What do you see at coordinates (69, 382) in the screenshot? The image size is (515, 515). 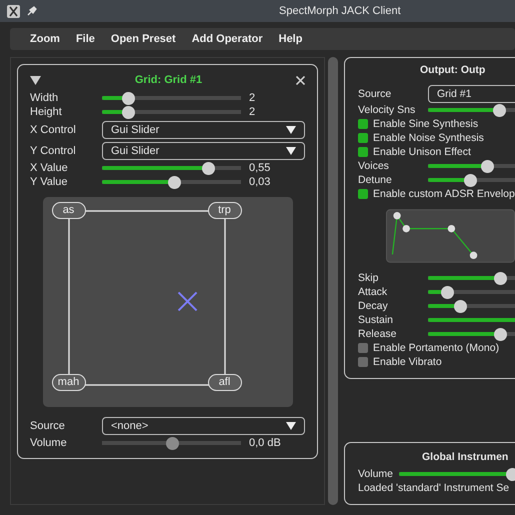 I see `grid-node: mah` at bounding box center [69, 382].